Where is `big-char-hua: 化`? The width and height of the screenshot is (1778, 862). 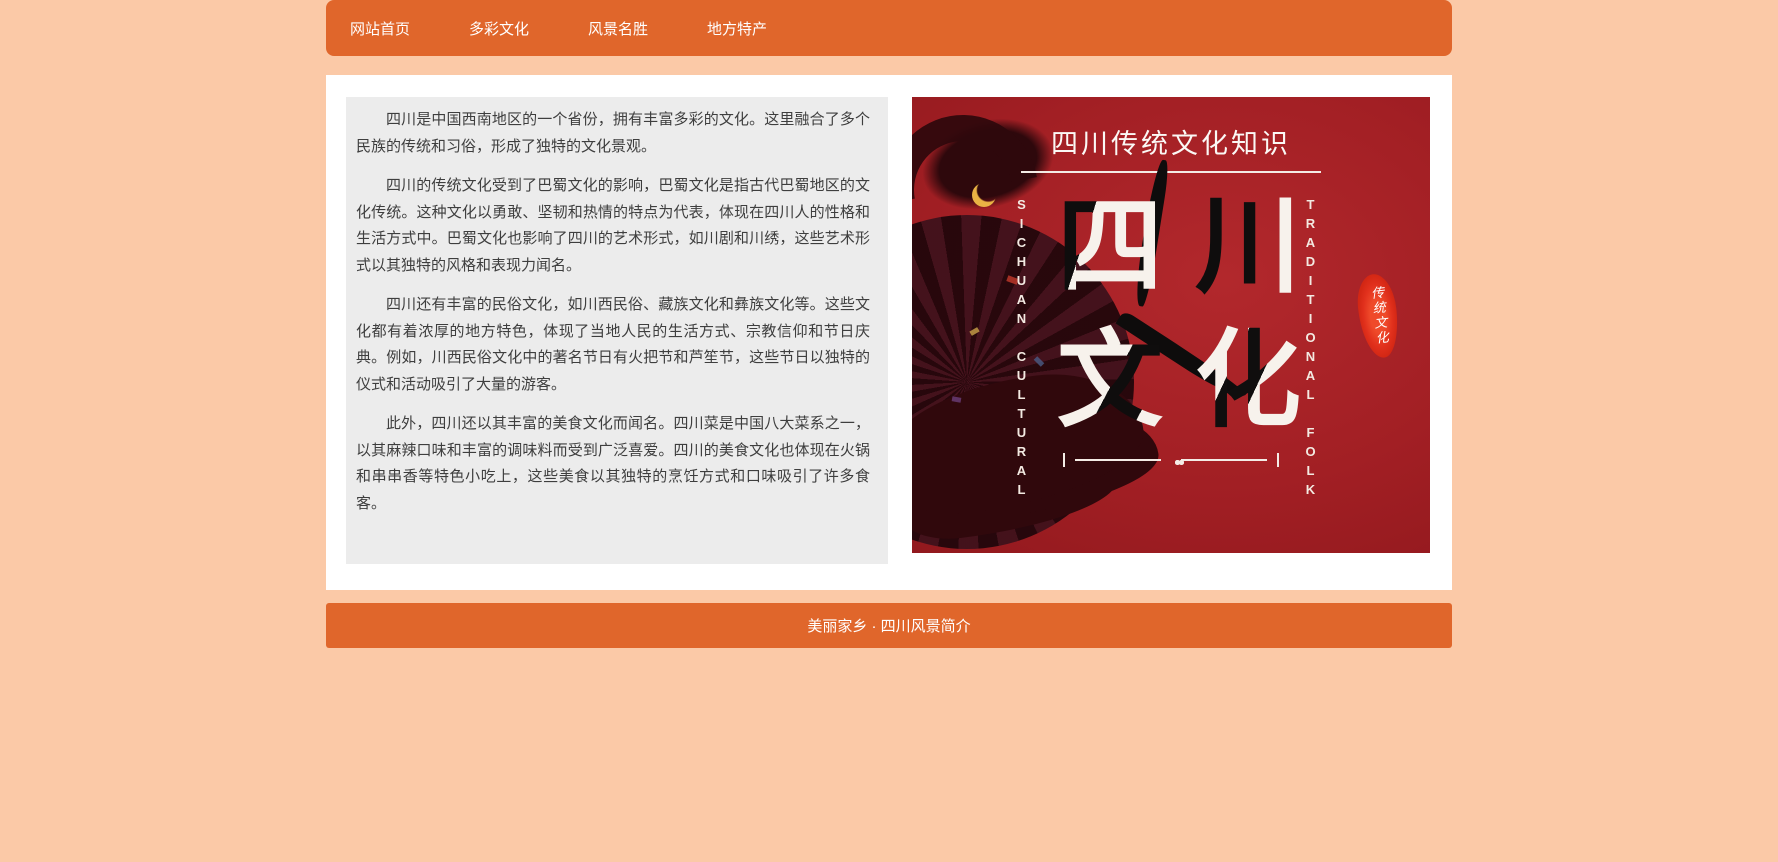 big-char-hua: 化 is located at coordinates (1248, 379).